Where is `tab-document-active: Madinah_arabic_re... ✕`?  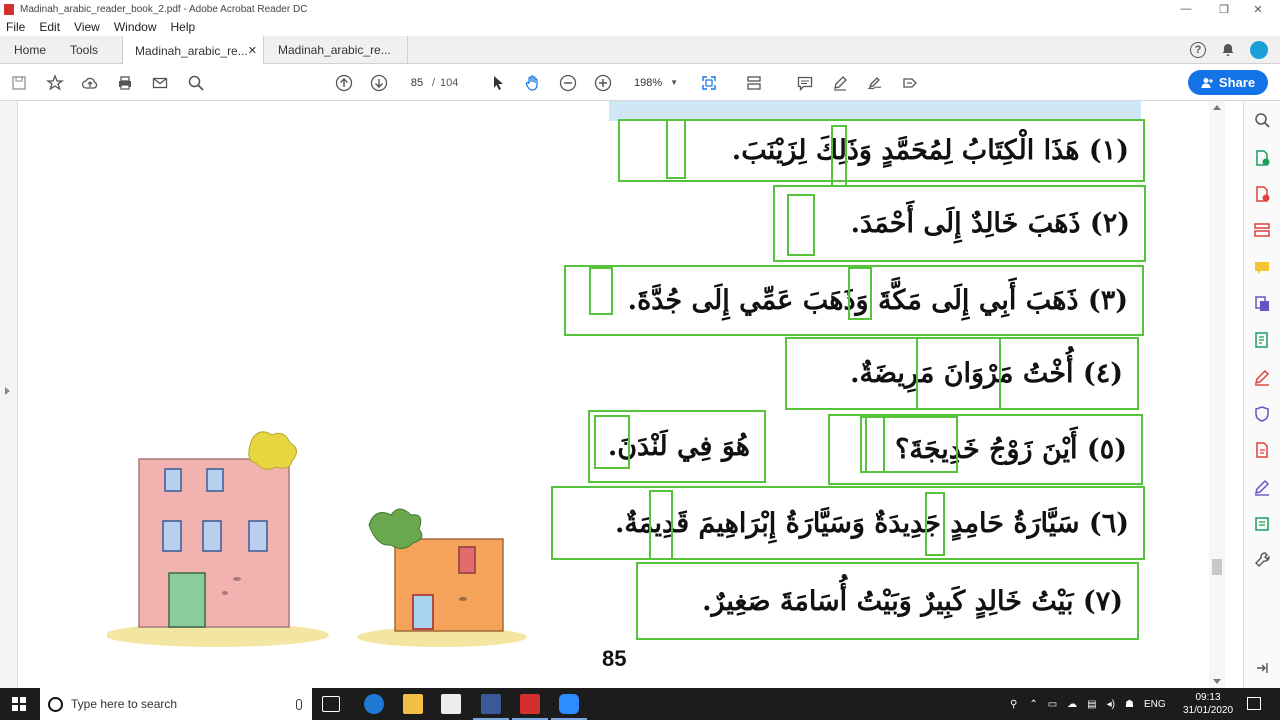
tab-document-active: Madinah_arabic_re... ✕ is located at coordinates (193, 50).